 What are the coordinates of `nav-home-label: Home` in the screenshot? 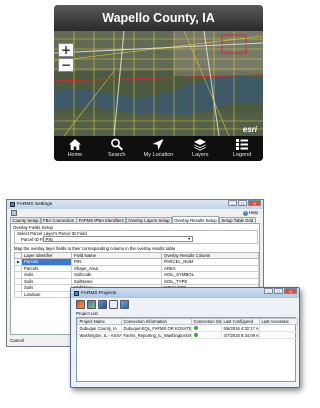 It's located at (75, 155).